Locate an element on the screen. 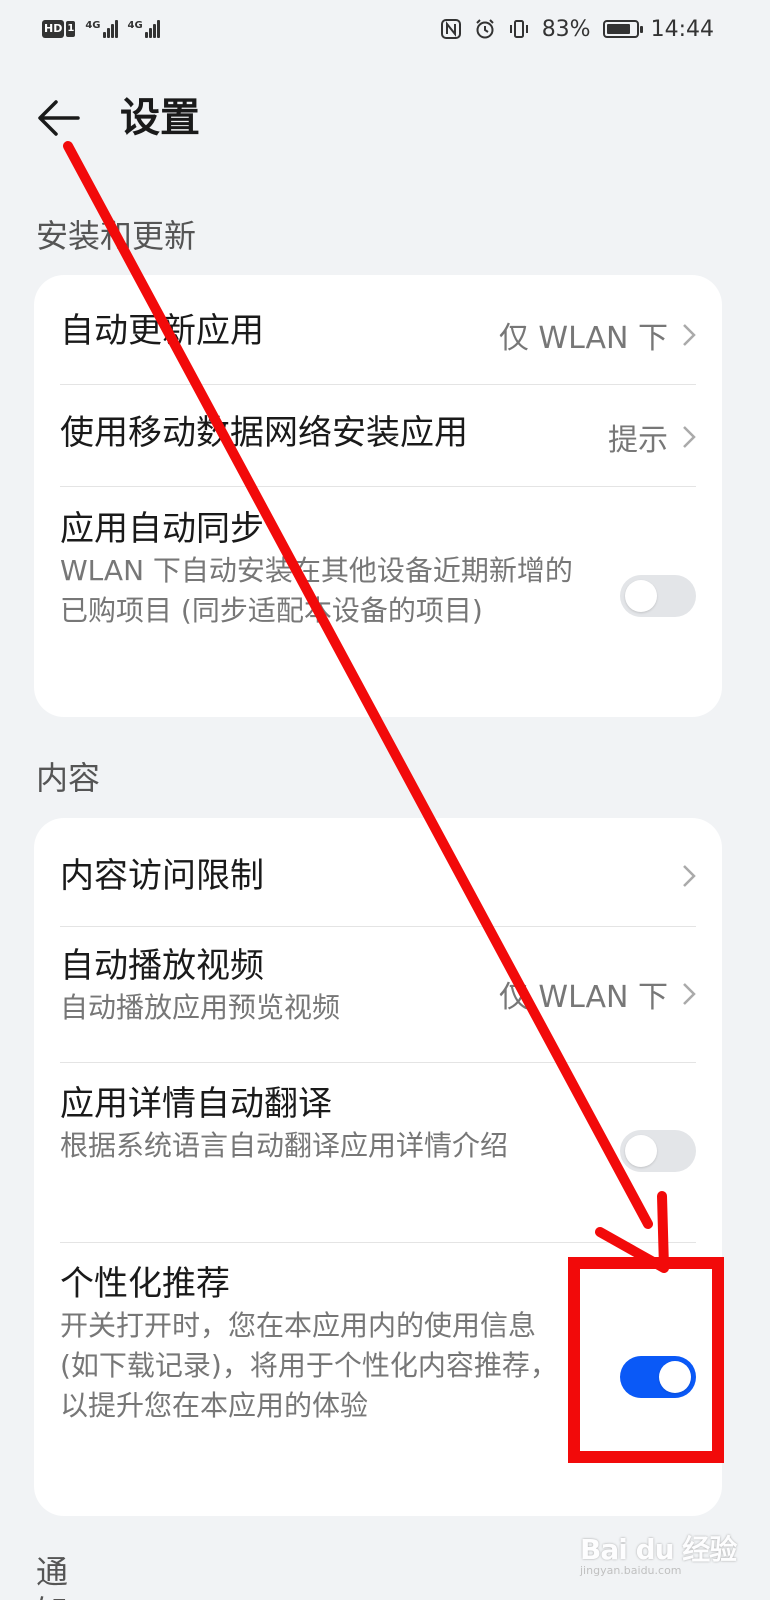  signal-icon-1: 4G is located at coordinates (101, 29).